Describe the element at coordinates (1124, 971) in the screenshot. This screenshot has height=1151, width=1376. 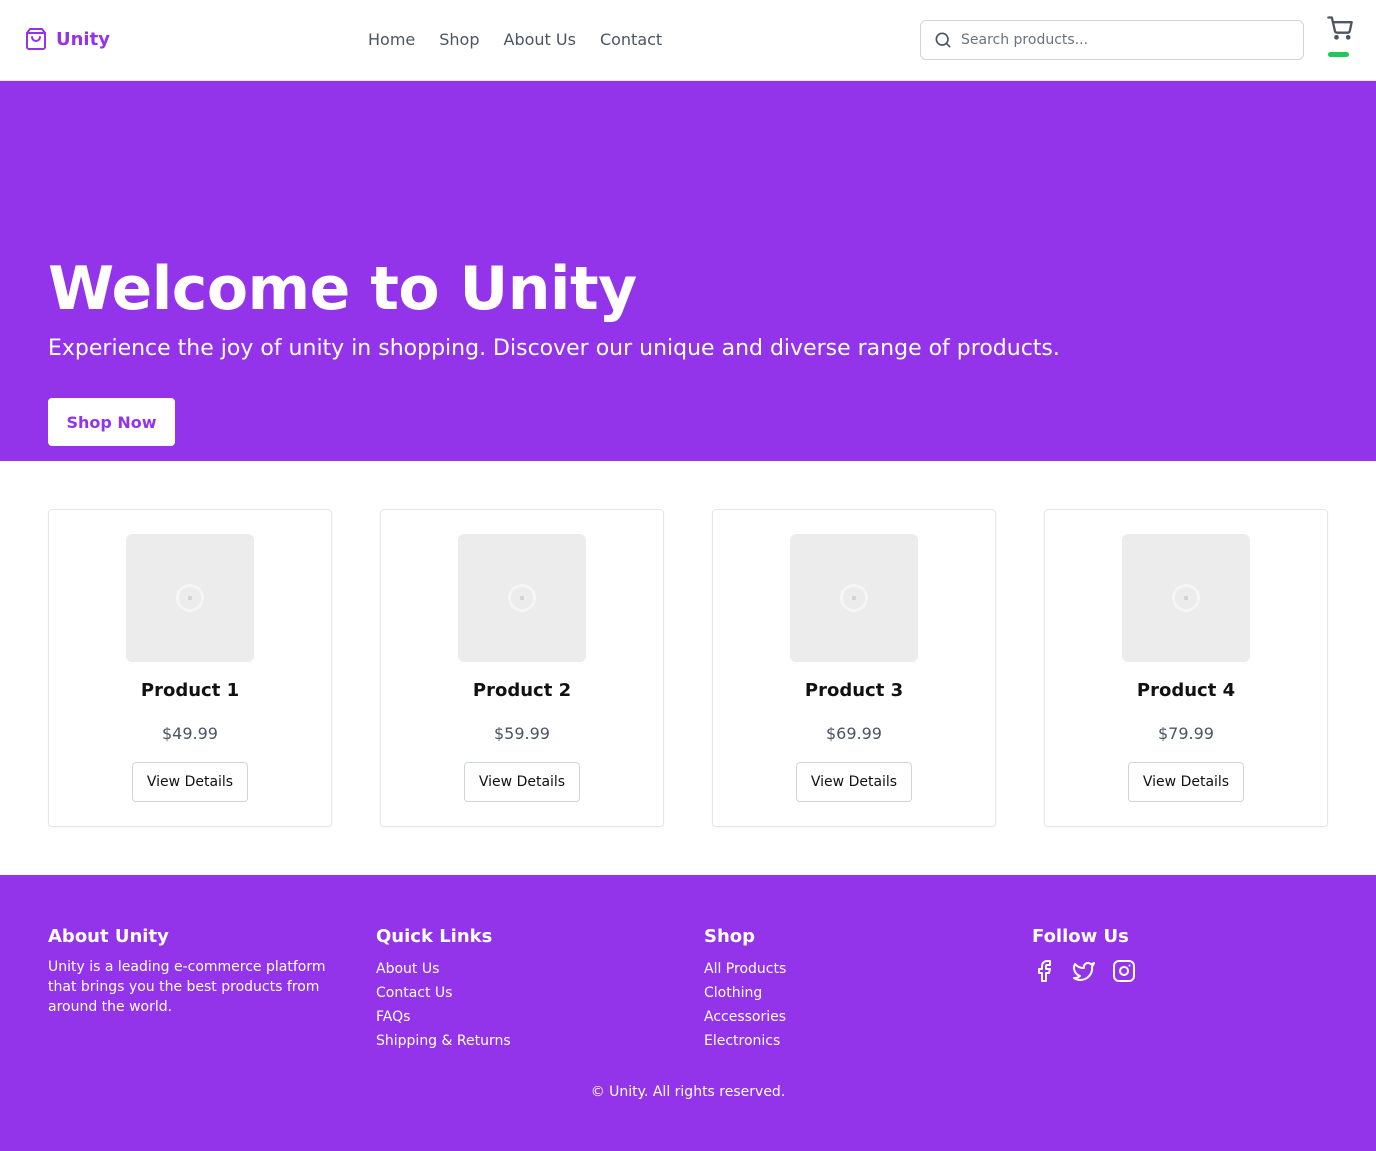
I see `instagram-icon` at that location.